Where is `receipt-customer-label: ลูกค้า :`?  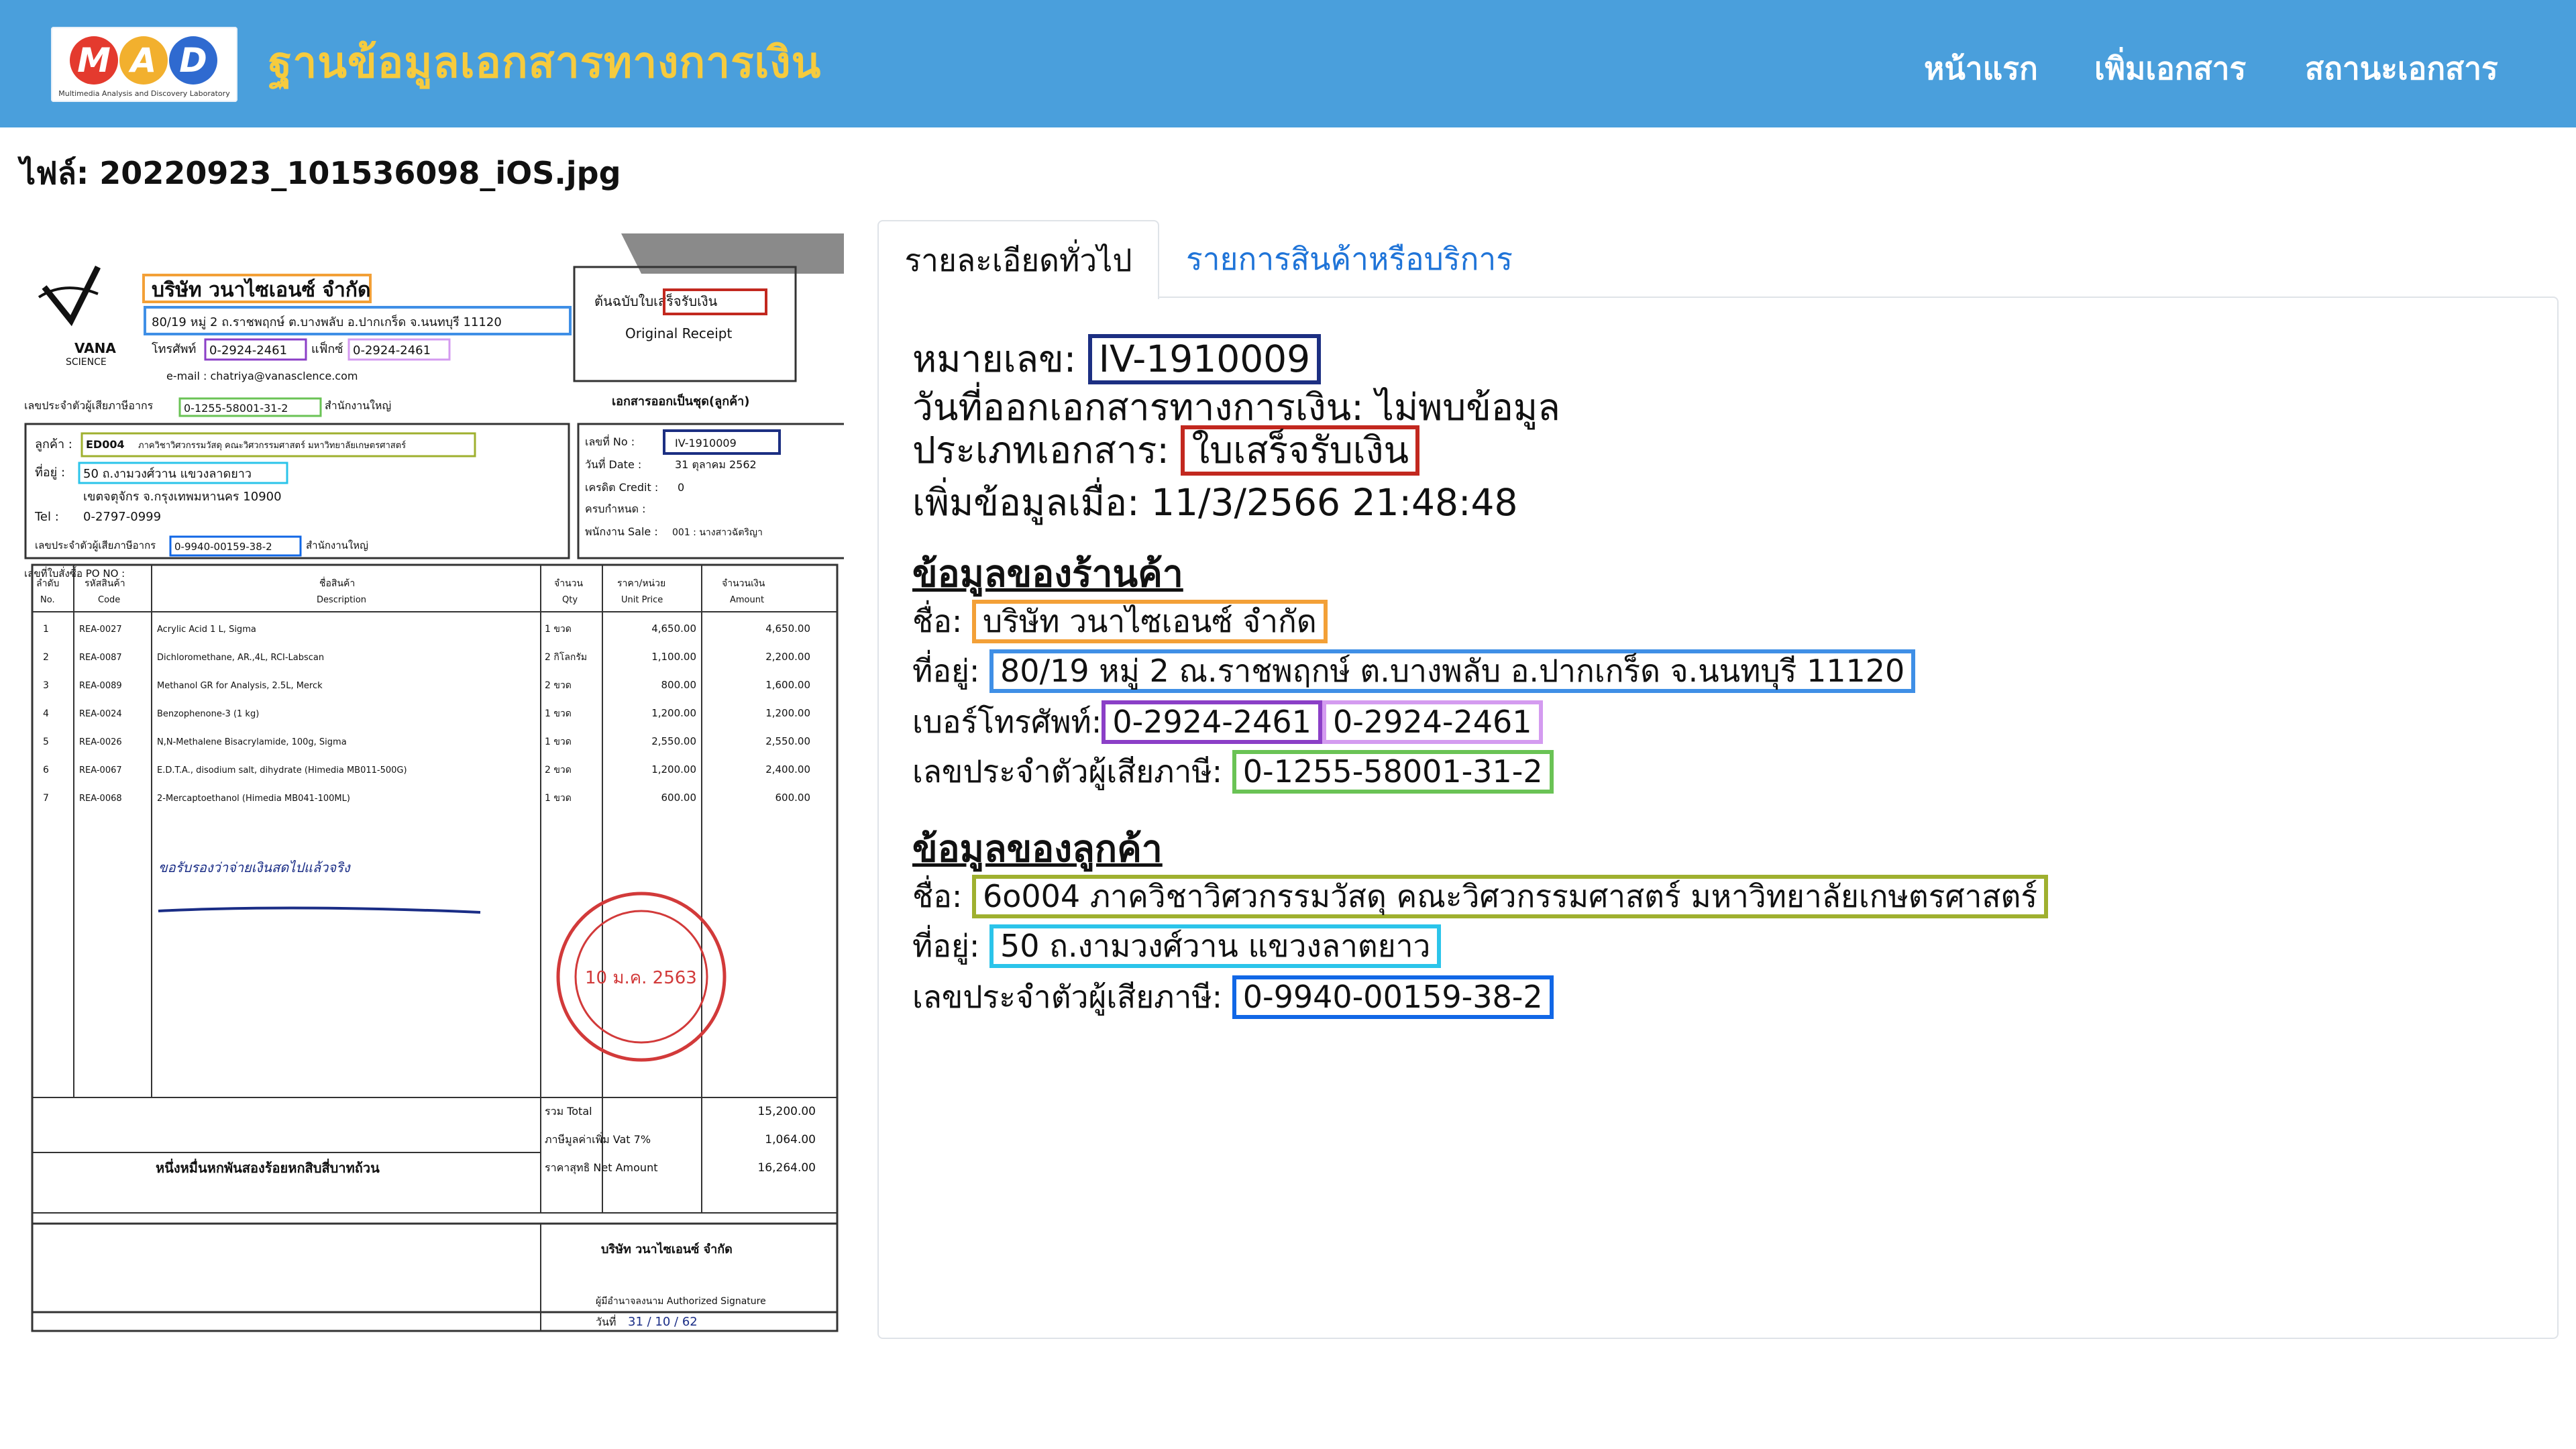 receipt-customer-label: ลูกค้า : is located at coordinates (53, 444).